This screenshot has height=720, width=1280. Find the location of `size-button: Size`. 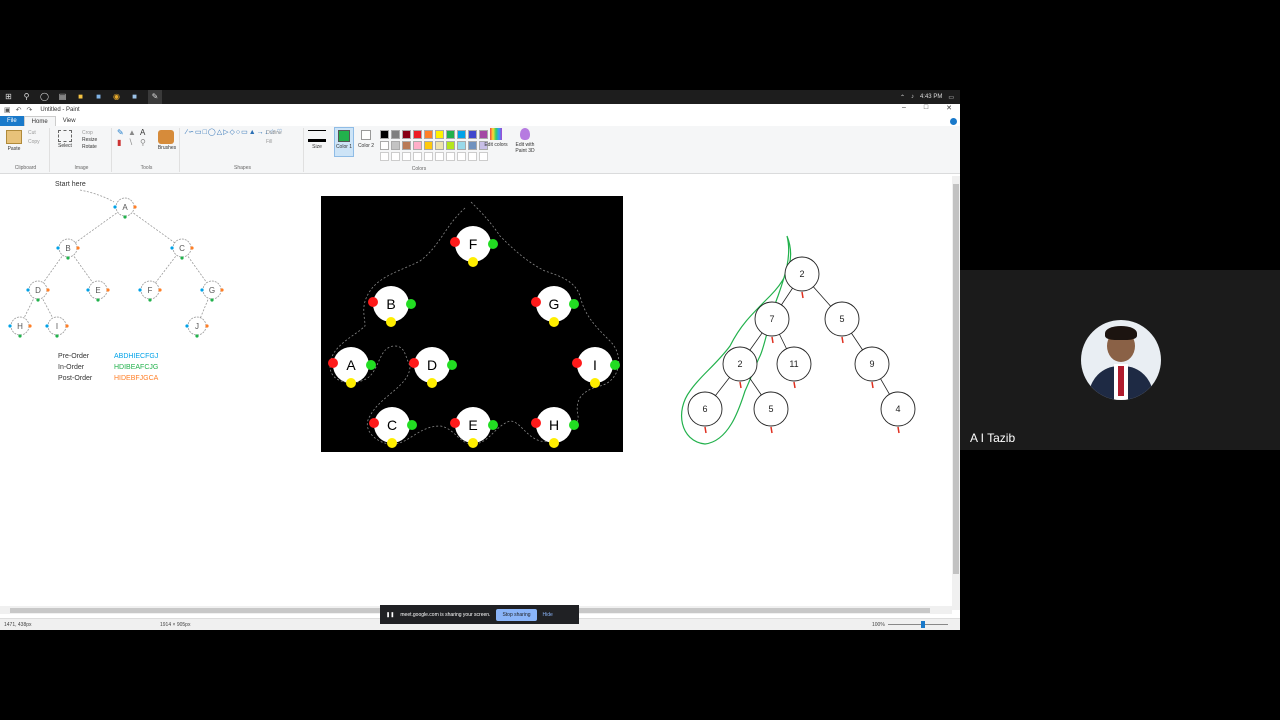

size-button: Size is located at coordinates (317, 147).